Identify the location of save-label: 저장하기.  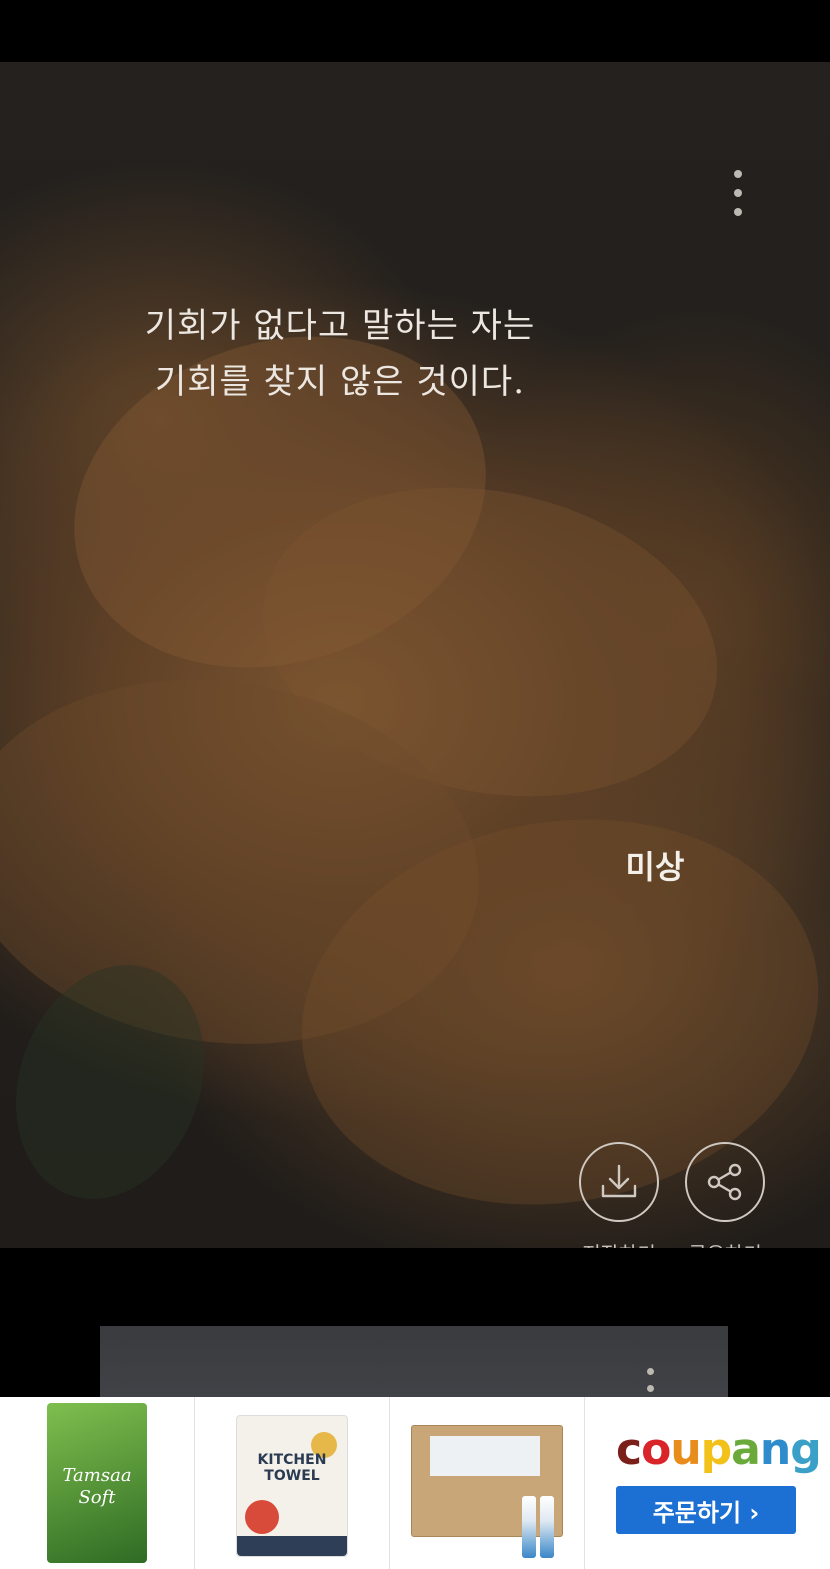
(619, 1243).